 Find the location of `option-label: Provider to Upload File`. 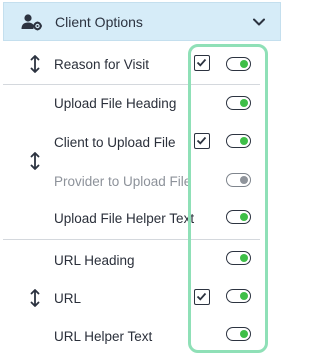

option-label: Provider to Upload File is located at coordinates (123, 181).